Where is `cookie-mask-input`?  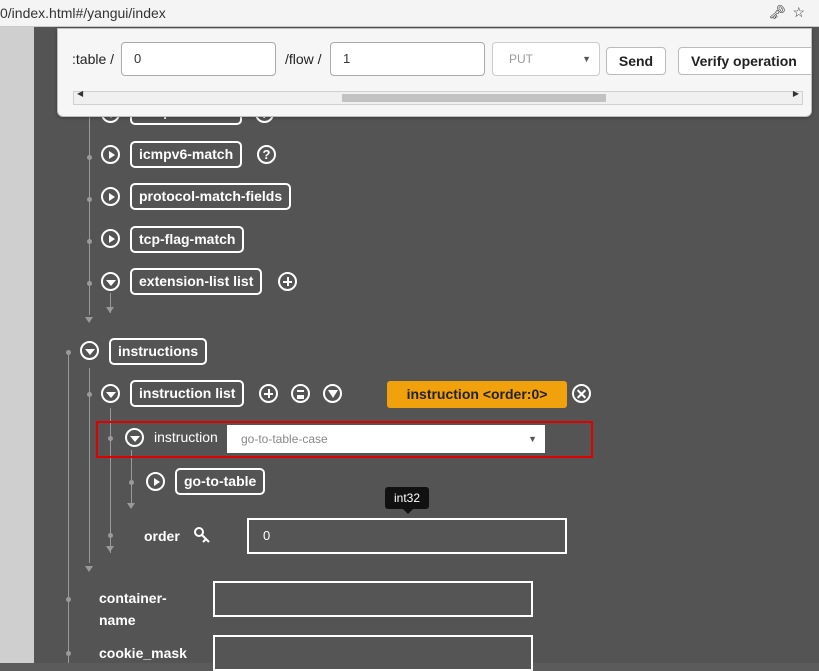
cookie-mask-input is located at coordinates (373, 653).